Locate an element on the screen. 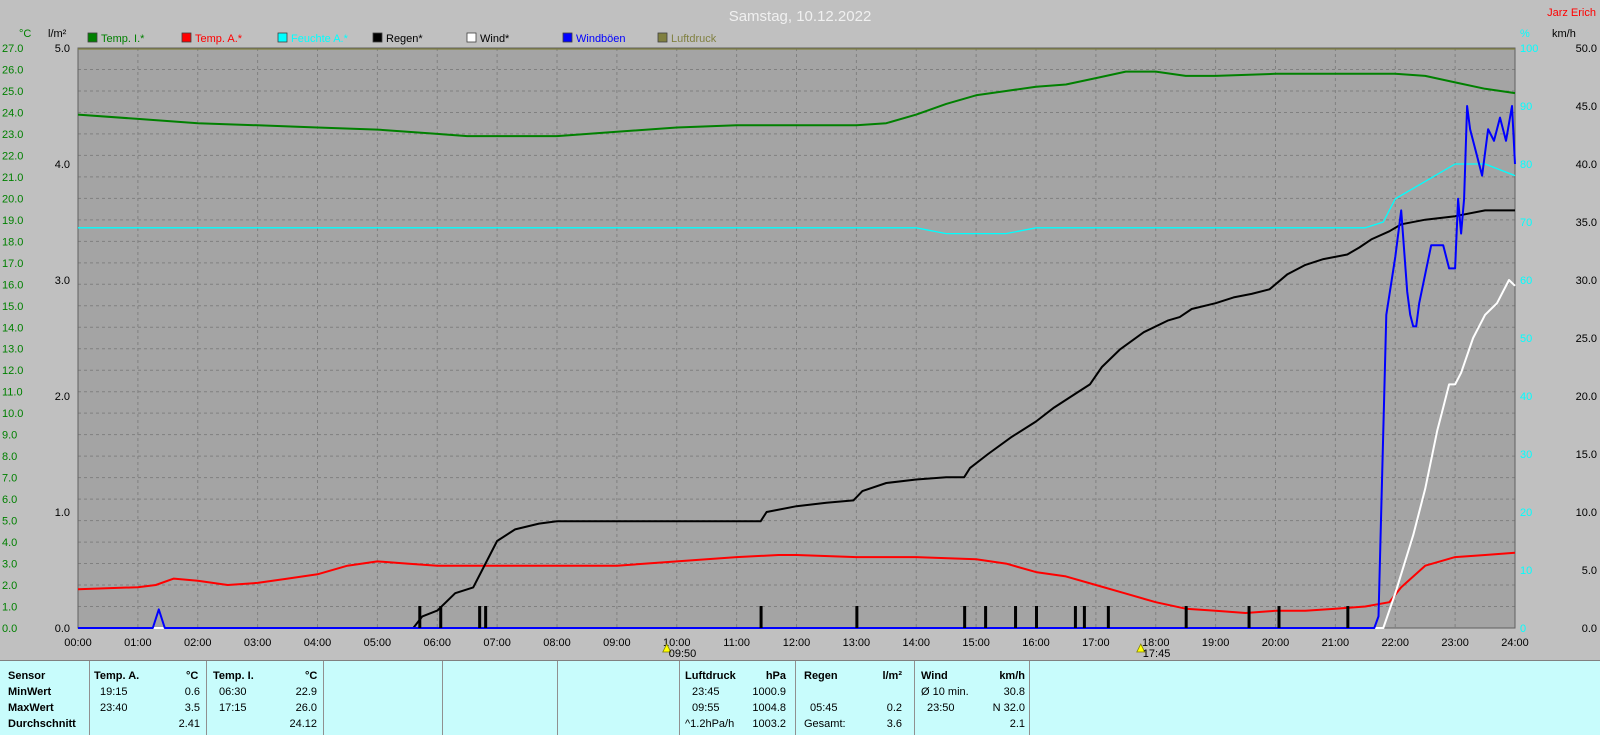 This screenshot has height=735, width=1600. x-tick-label: 22:00 is located at coordinates (1395, 643).